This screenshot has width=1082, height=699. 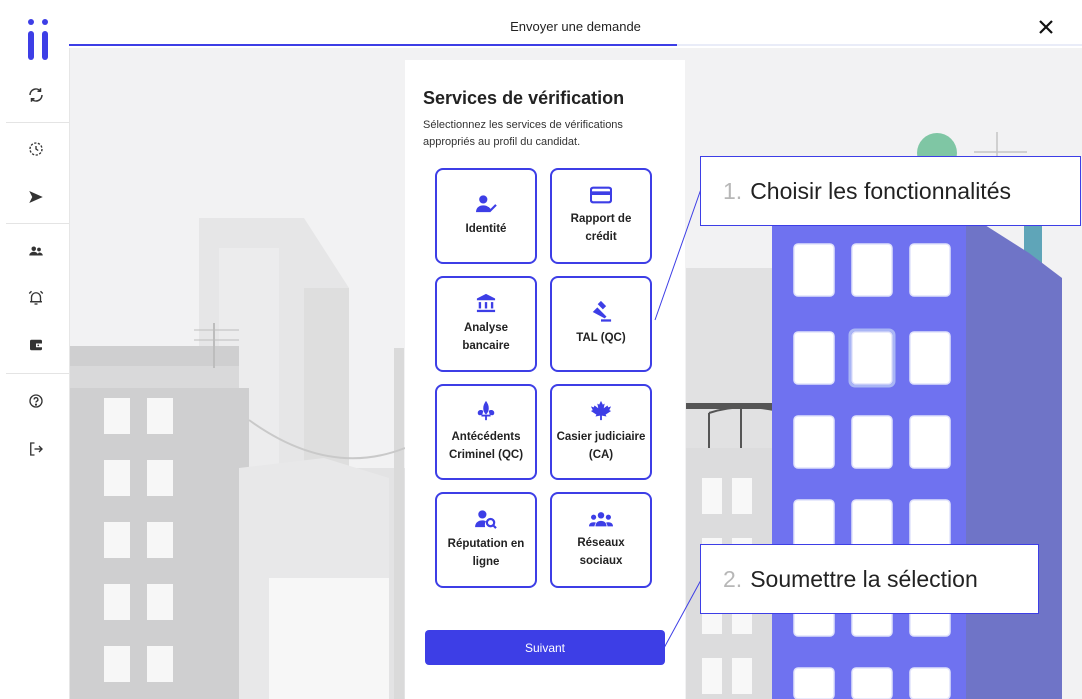 I want to click on service-label: Identité, so click(x=486, y=229).